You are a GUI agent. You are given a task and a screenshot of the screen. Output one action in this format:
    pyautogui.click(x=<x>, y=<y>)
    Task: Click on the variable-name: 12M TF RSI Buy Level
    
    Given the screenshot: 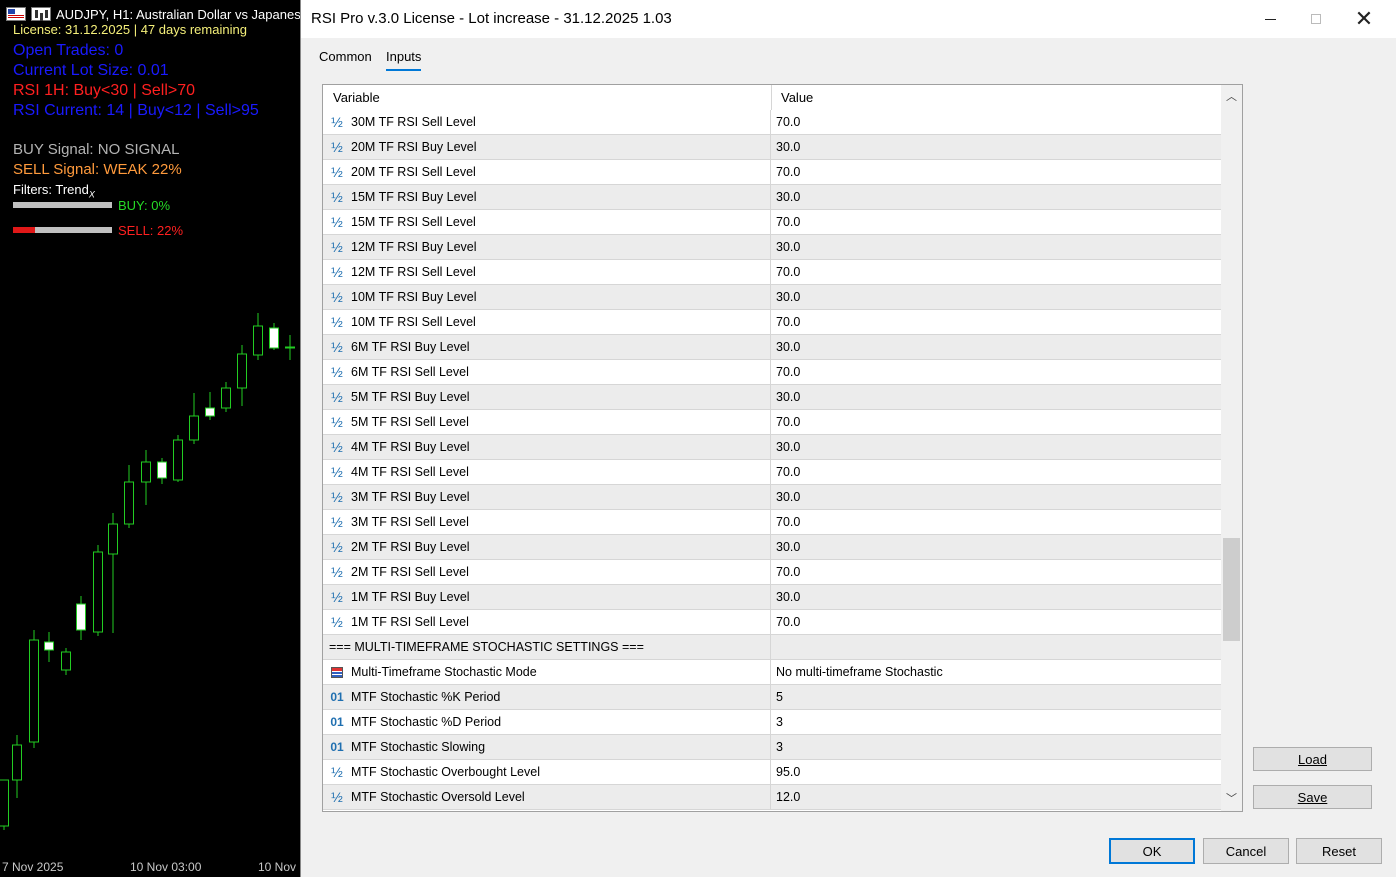 What is the action you would take?
    pyautogui.click(x=414, y=247)
    